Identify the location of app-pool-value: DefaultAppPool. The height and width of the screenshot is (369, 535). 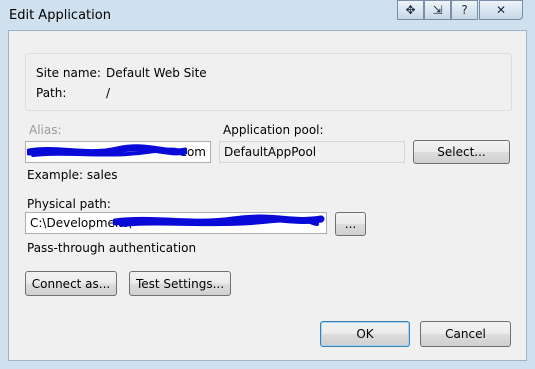
(270, 152).